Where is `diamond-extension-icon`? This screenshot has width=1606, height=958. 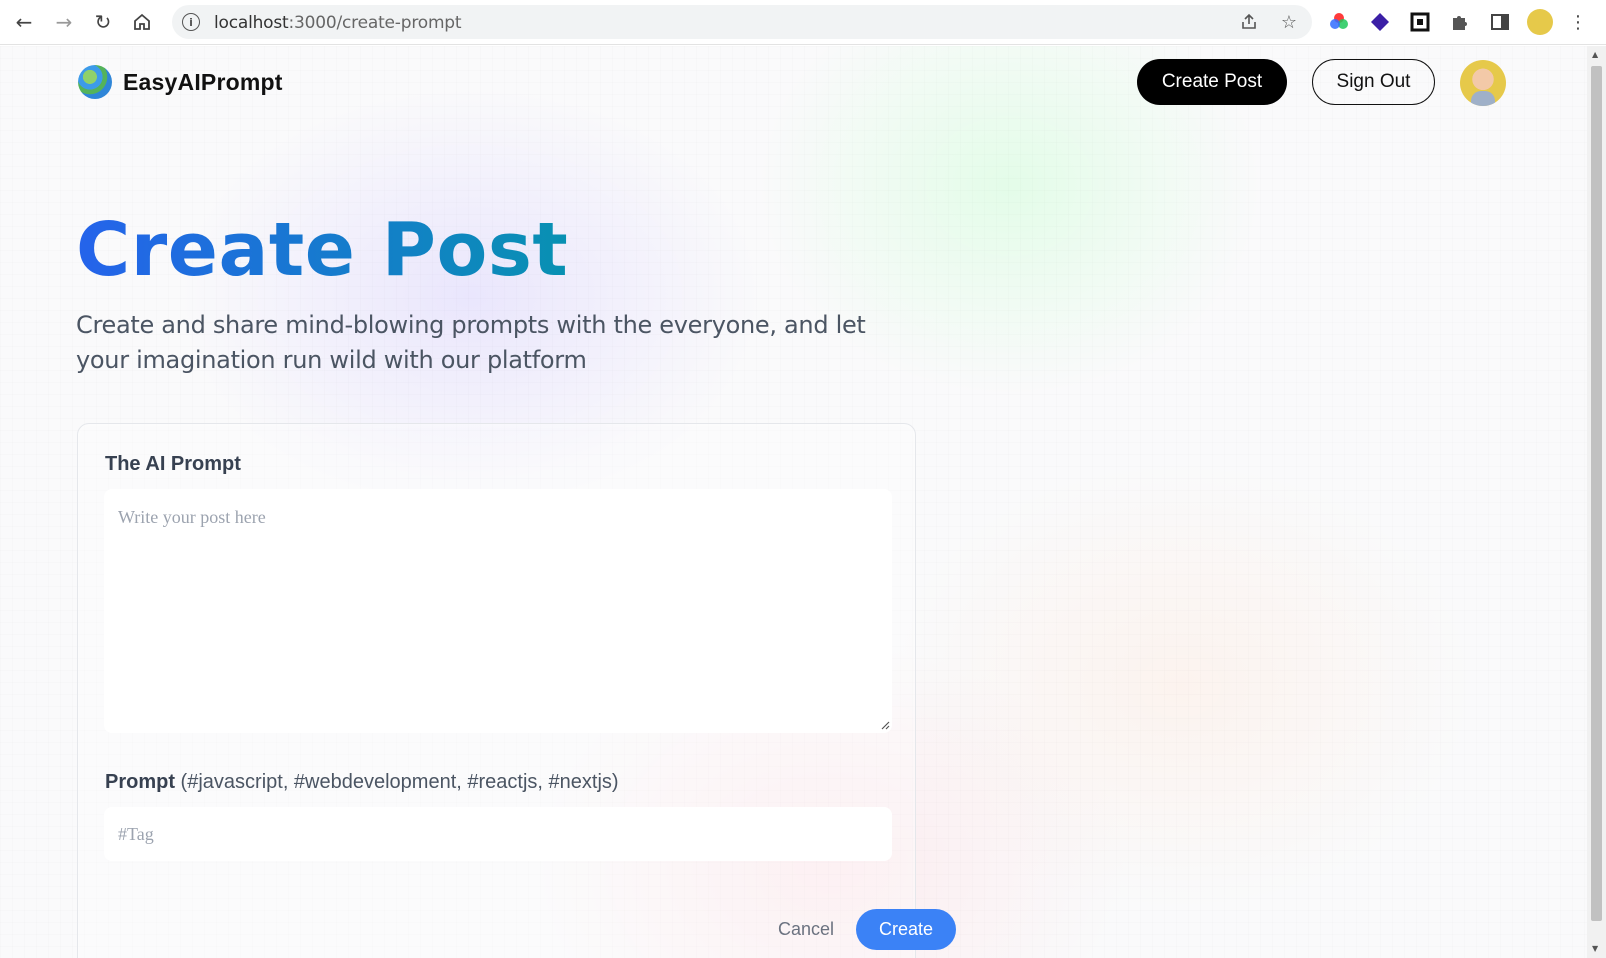 diamond-extension-icon is located at coordinates (1380, 22).